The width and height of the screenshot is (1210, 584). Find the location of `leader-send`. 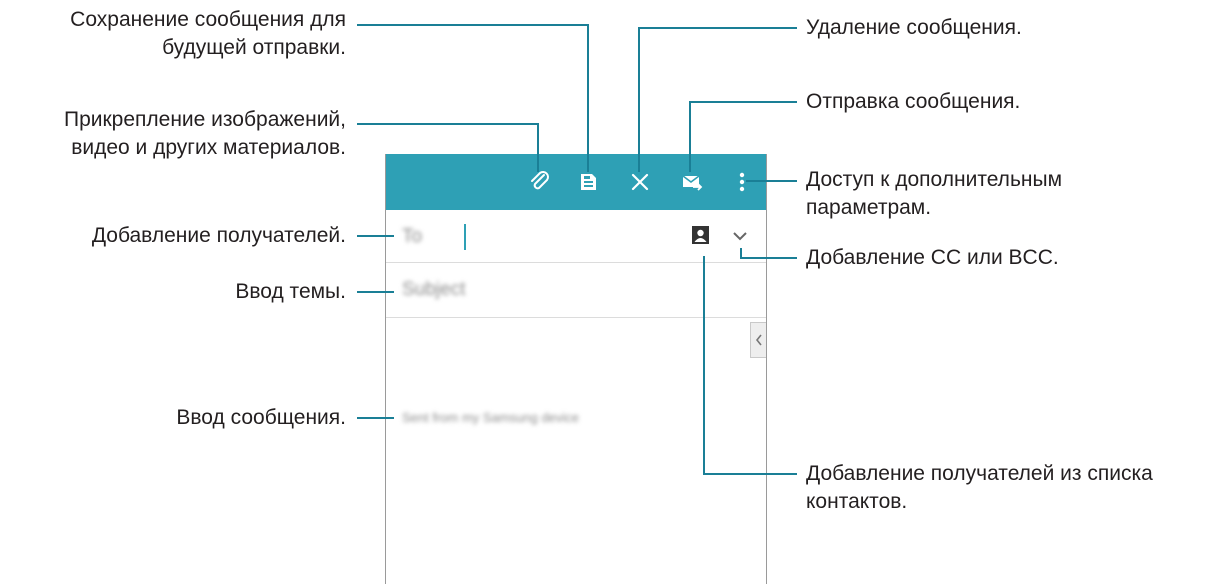

leader-send is located at coordinates (743, 136).